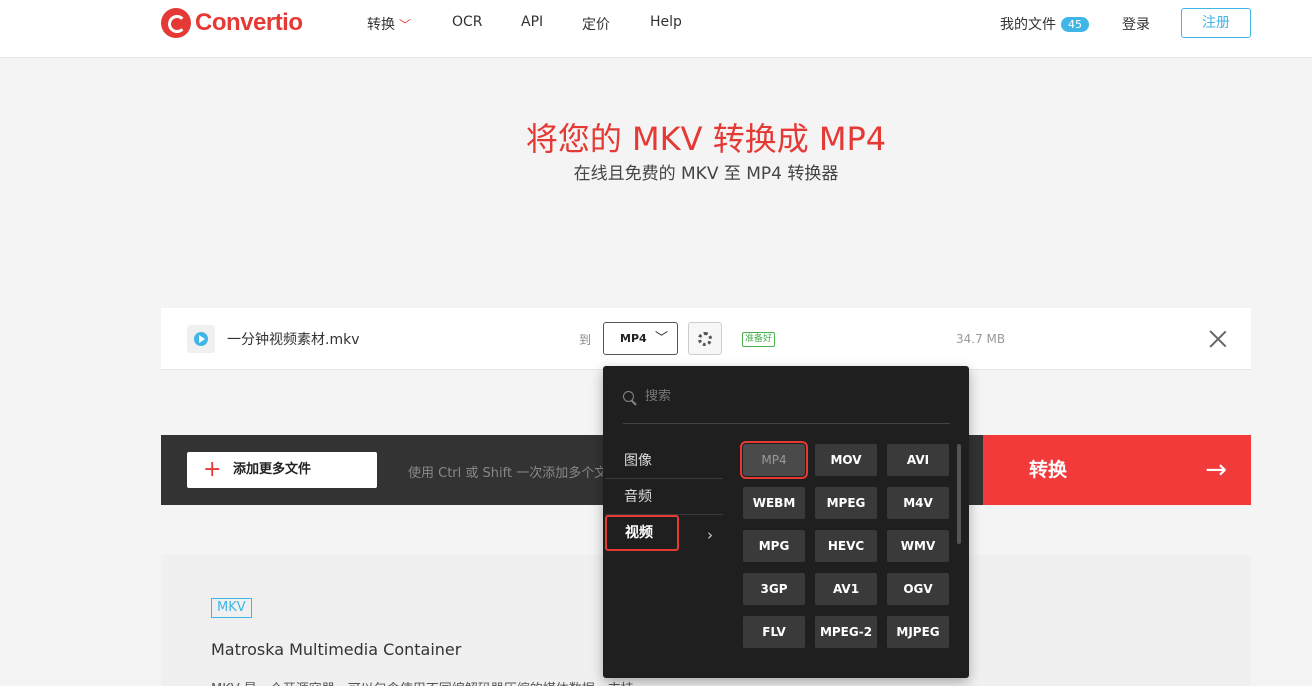  What do you see at coordinates (422, 682) in the screenshot?
I see `format-description: MKV 是一个开源容器，可以包含使用不同编解码器压缩的媒体数据。支持` at bounding box center [422, 682].